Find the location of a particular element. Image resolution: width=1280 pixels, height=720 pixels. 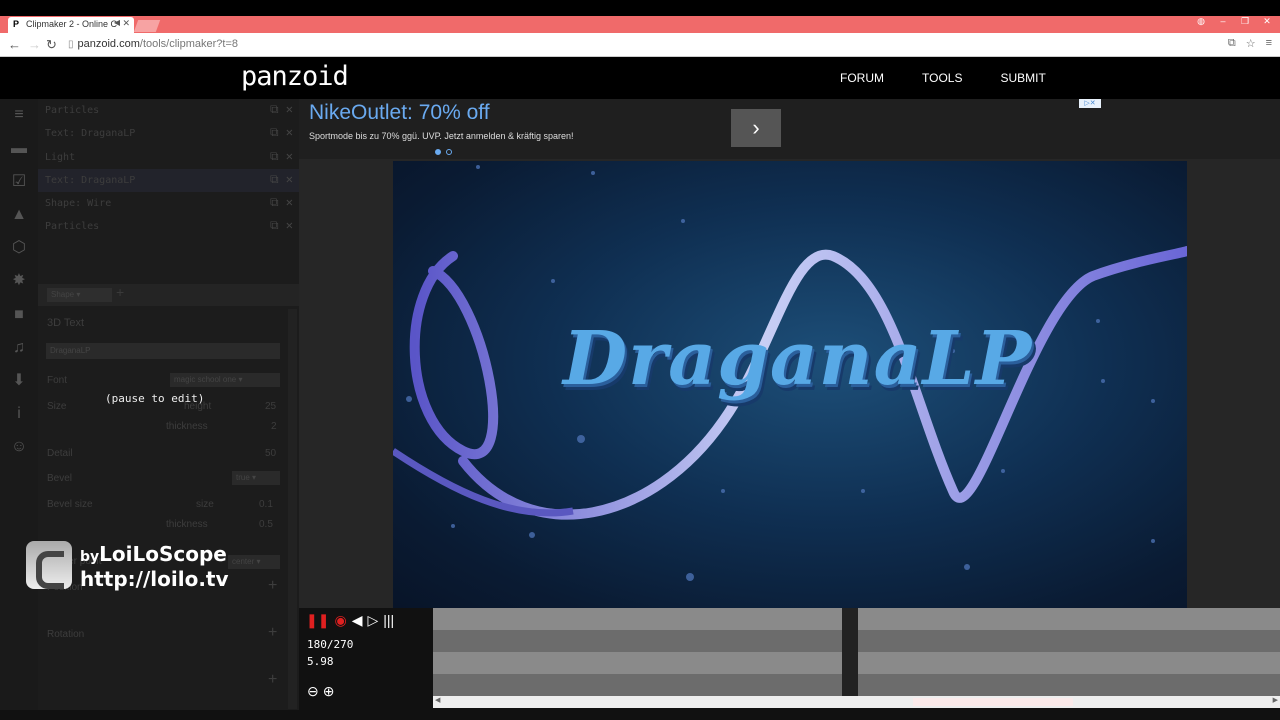

url-path: /tools/clipmaker?t=8 is located at coordinates (189, 44).